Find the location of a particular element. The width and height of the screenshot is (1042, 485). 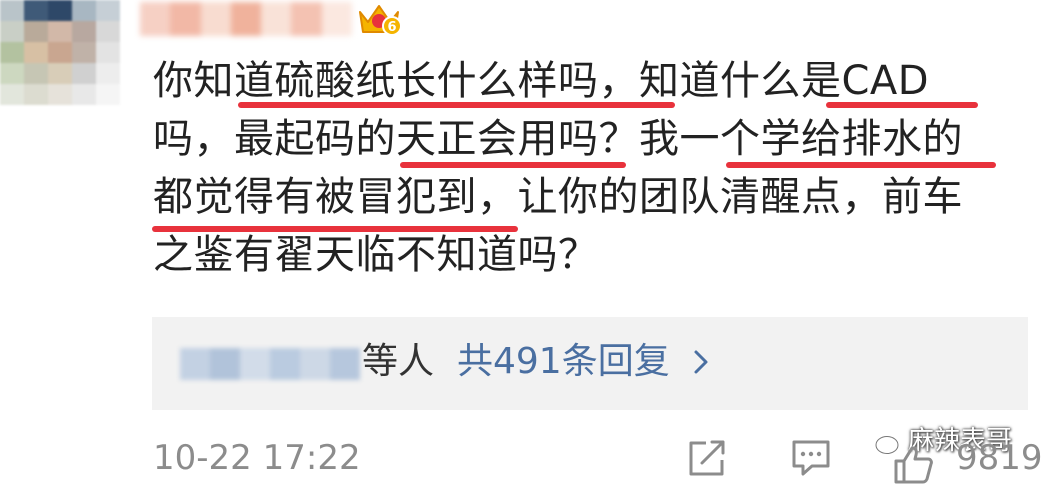

crown-badge-icon: 6 is located at coordinates (380, 20).